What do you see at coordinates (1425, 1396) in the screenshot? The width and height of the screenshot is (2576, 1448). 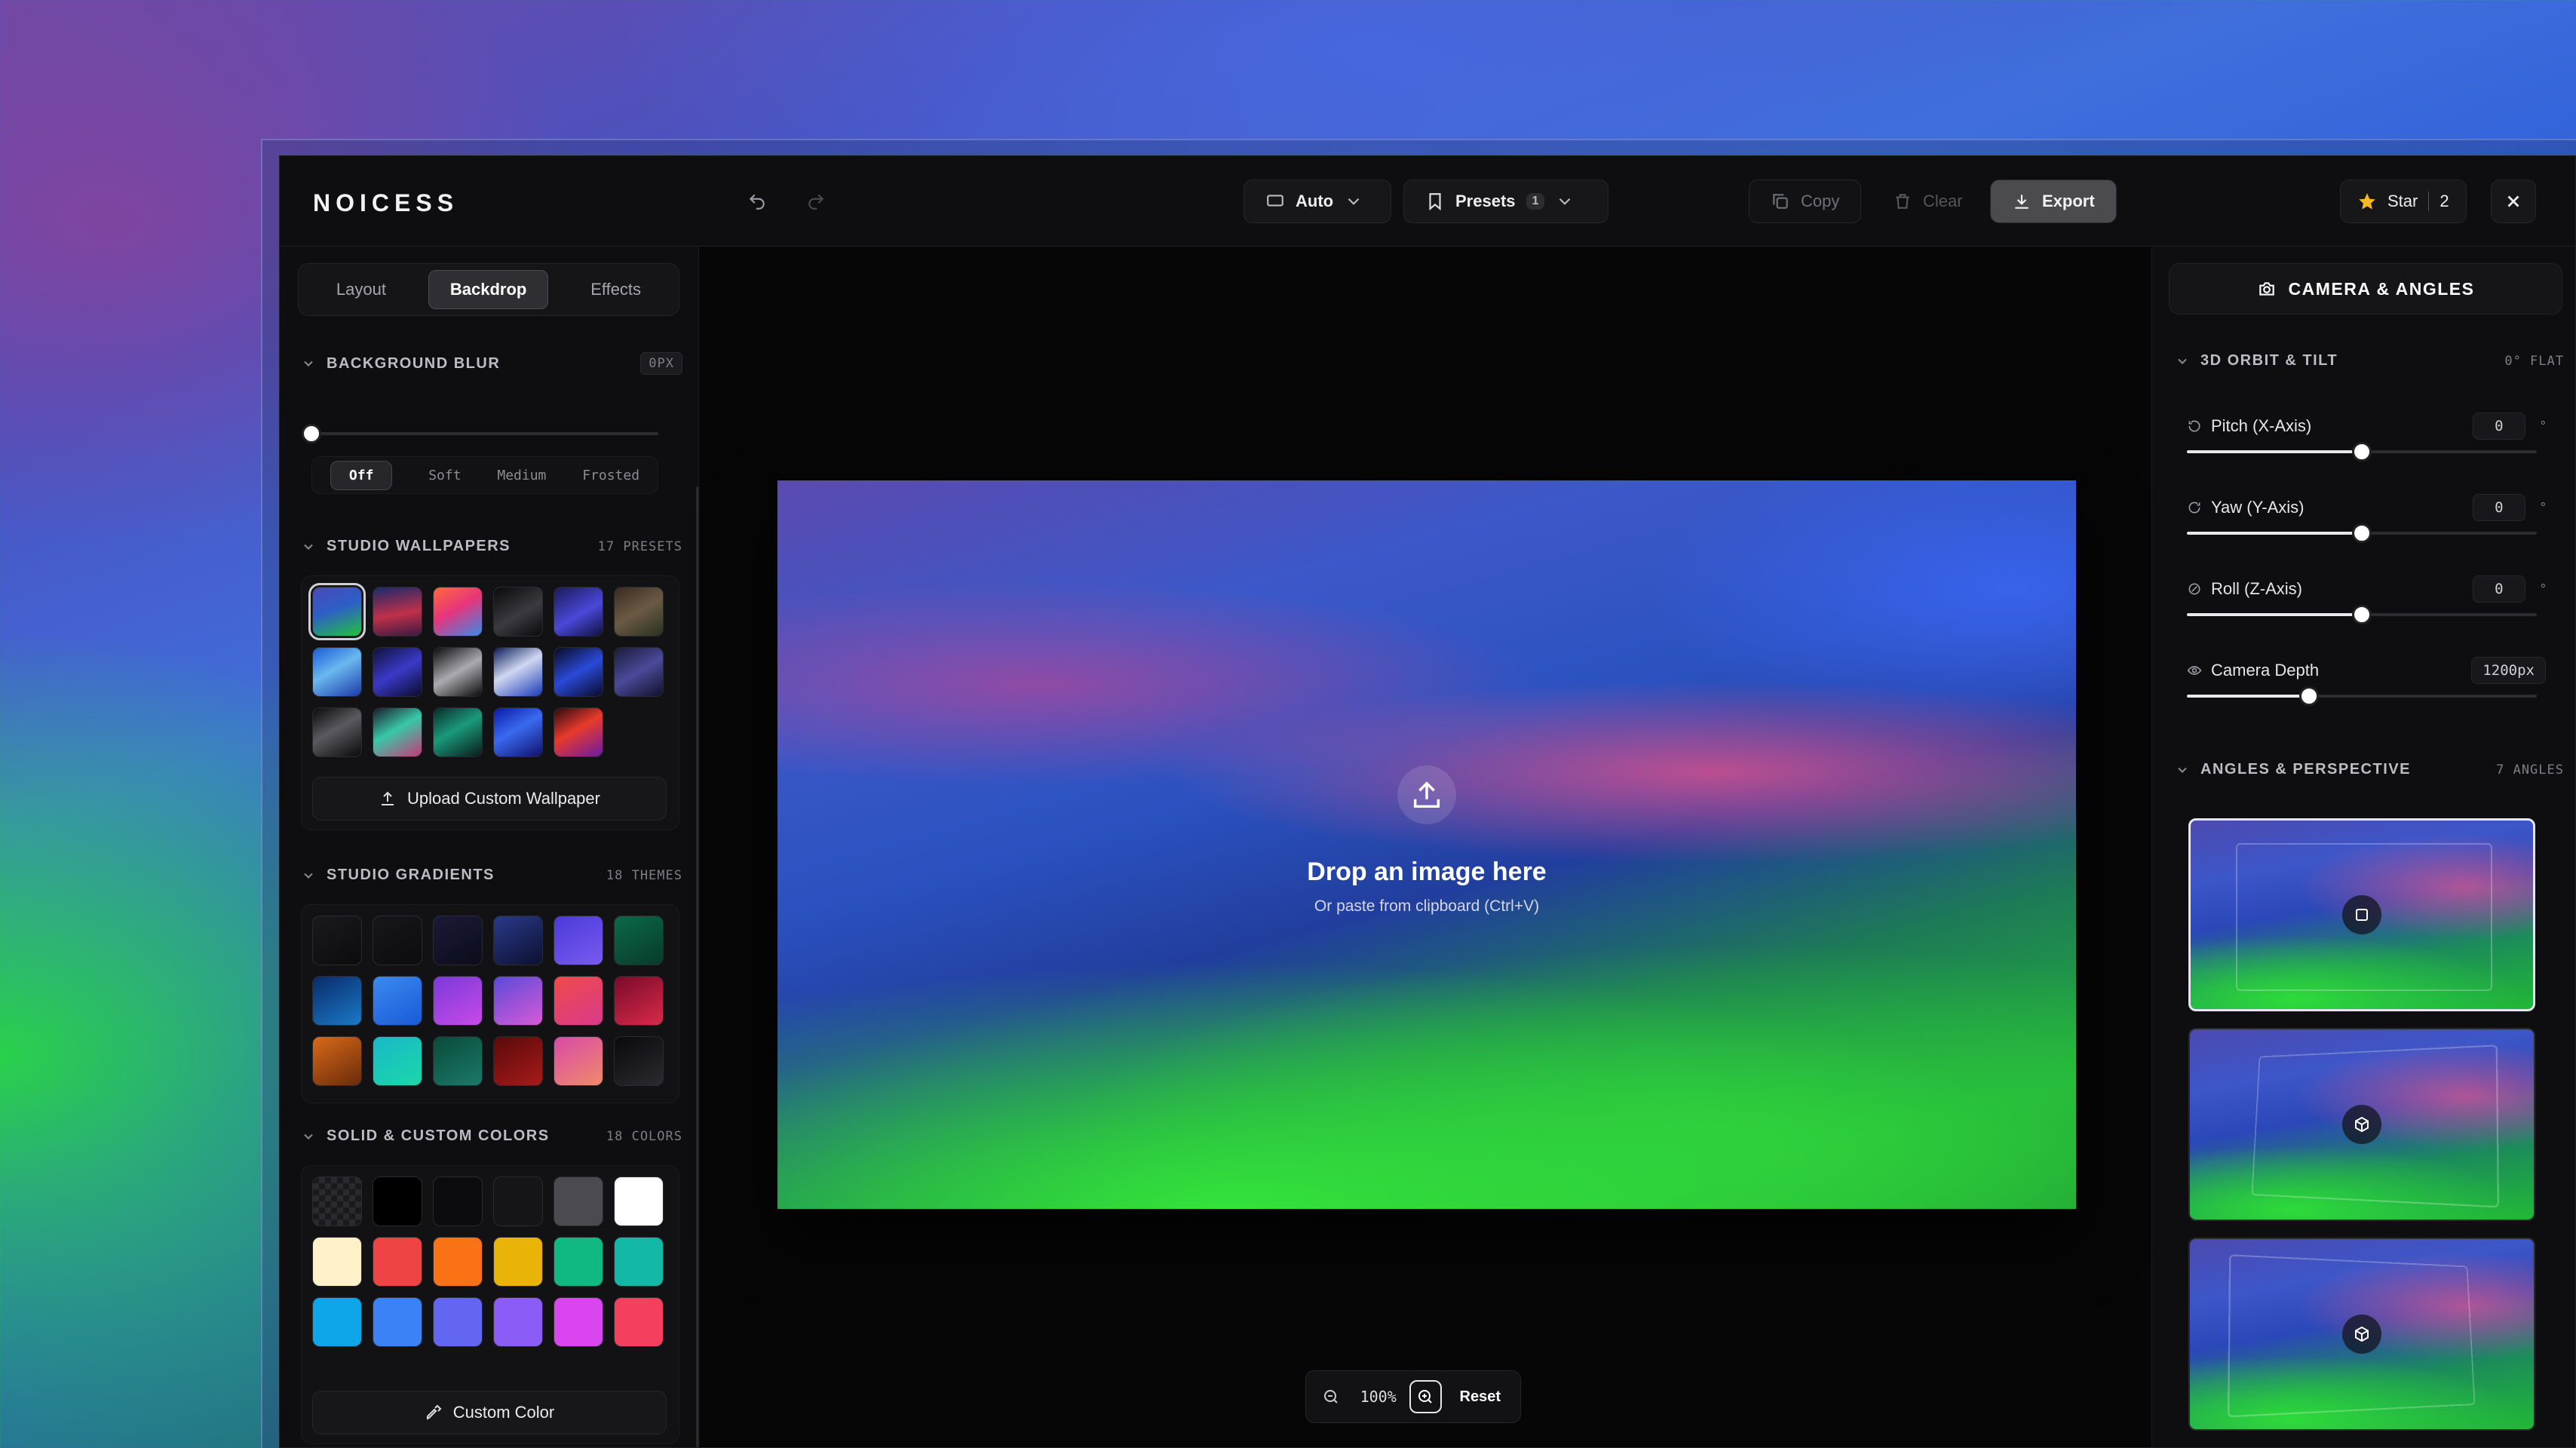 I see `zoom-in-icon` at bounding box center [1425, 1396].